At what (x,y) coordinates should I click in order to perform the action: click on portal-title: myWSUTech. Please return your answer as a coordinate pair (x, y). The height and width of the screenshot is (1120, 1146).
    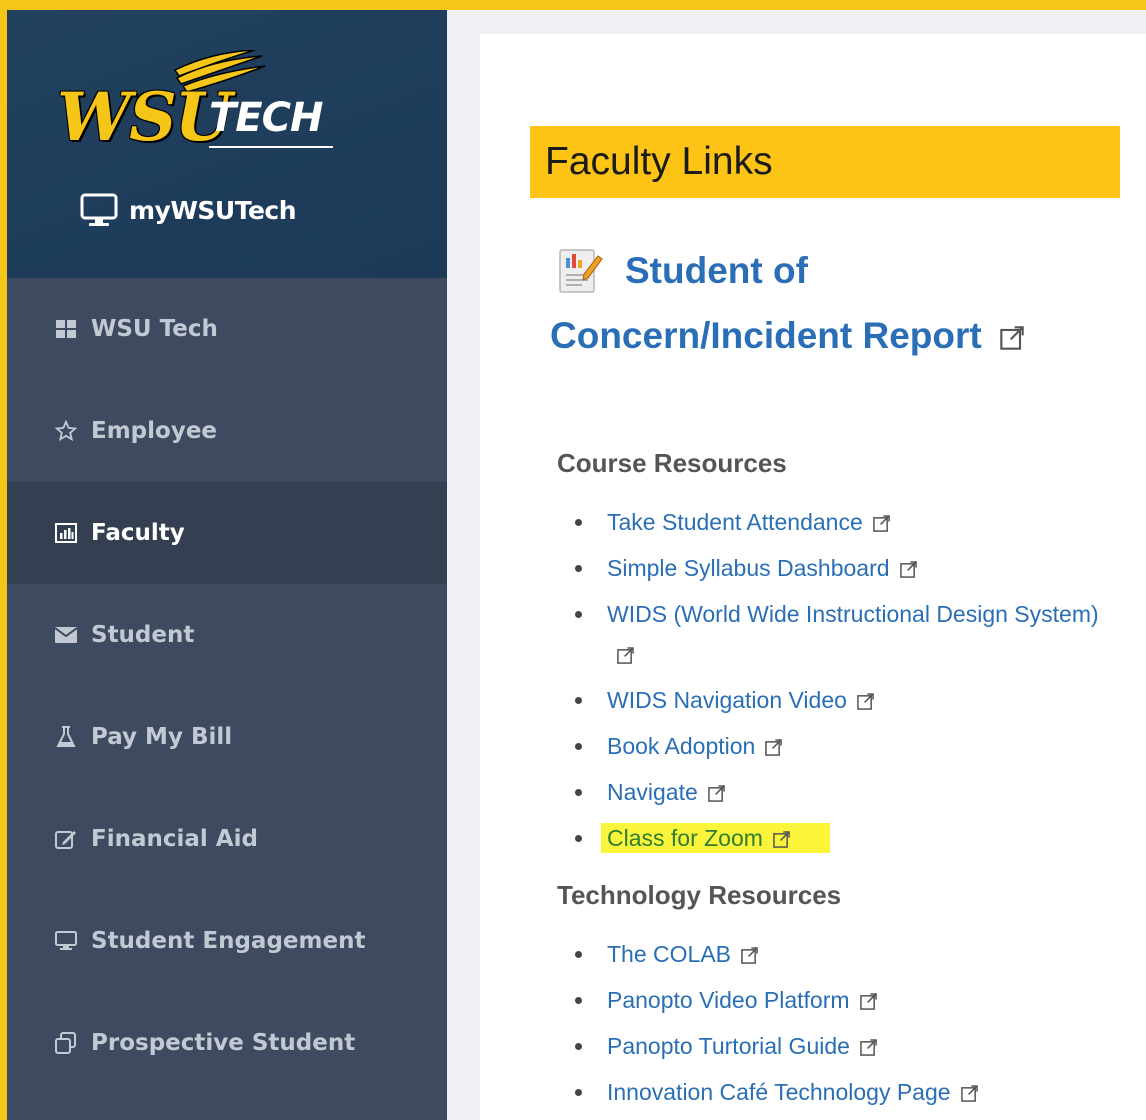
    Looking at the image, I should click on (188, 210).